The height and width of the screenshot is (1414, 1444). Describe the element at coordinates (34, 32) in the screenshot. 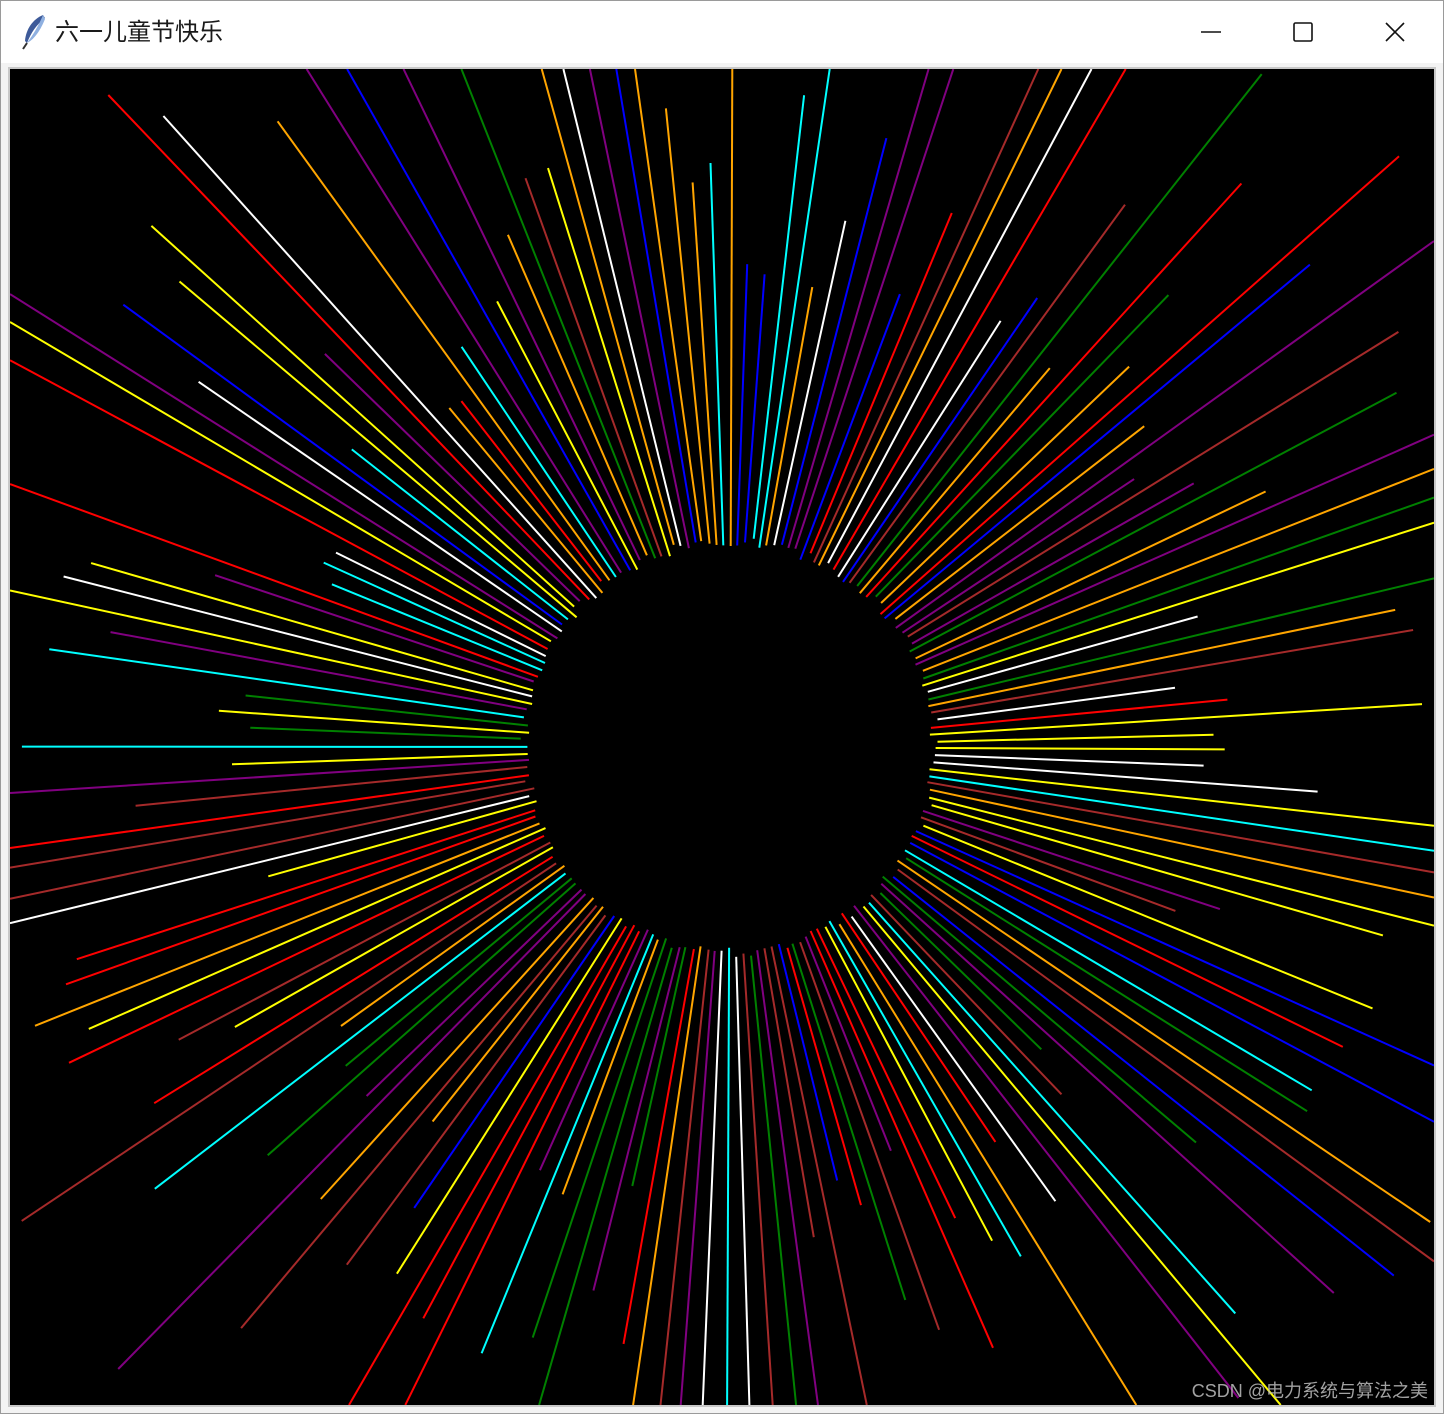

I see `feather-icon` at that location.